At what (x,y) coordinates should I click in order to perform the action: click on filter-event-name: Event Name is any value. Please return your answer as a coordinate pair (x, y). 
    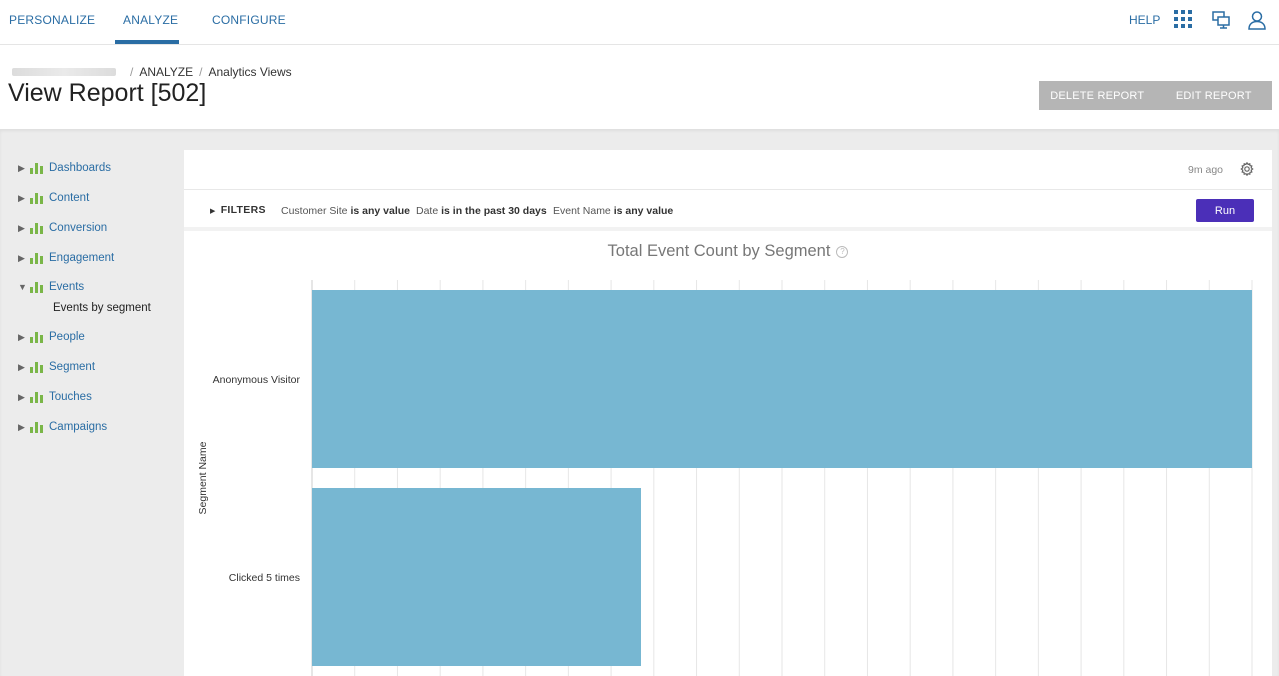
    Looking at the image, I should click on (613, 211).